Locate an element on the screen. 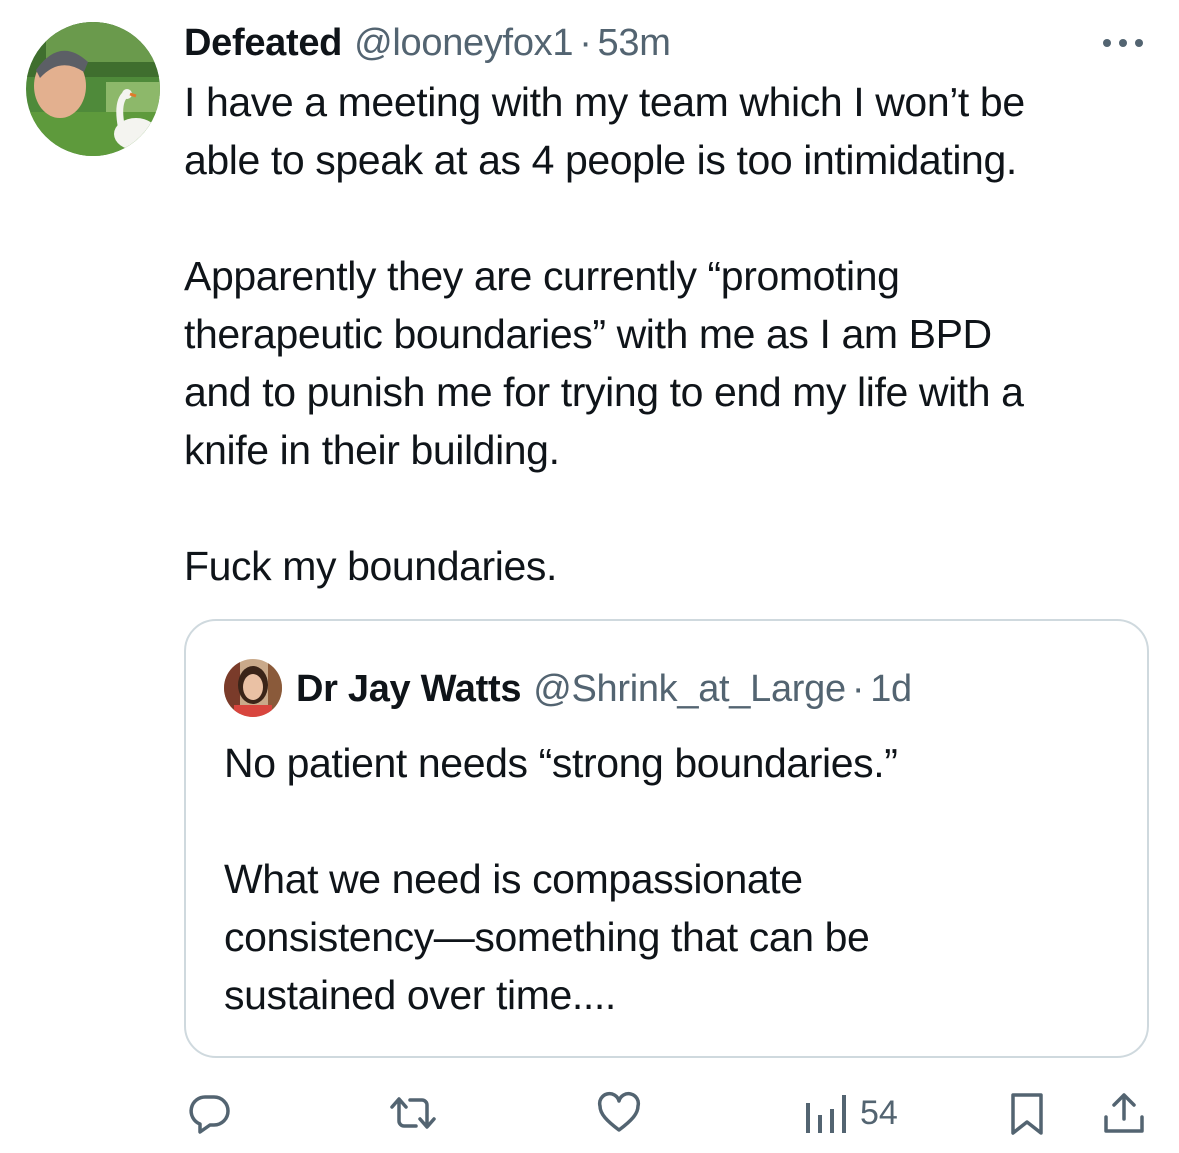 This screenshot has width=1179, height=1153. more-horizontal-icon is located at coordinates (1123, 43).